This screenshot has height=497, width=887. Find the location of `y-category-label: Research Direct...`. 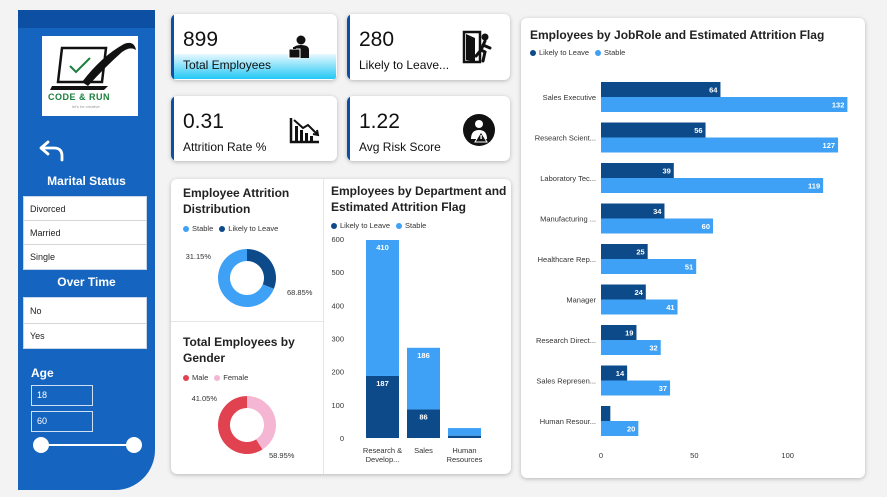

y-category-label: Research Direct... is located at coordinates (566, 340).